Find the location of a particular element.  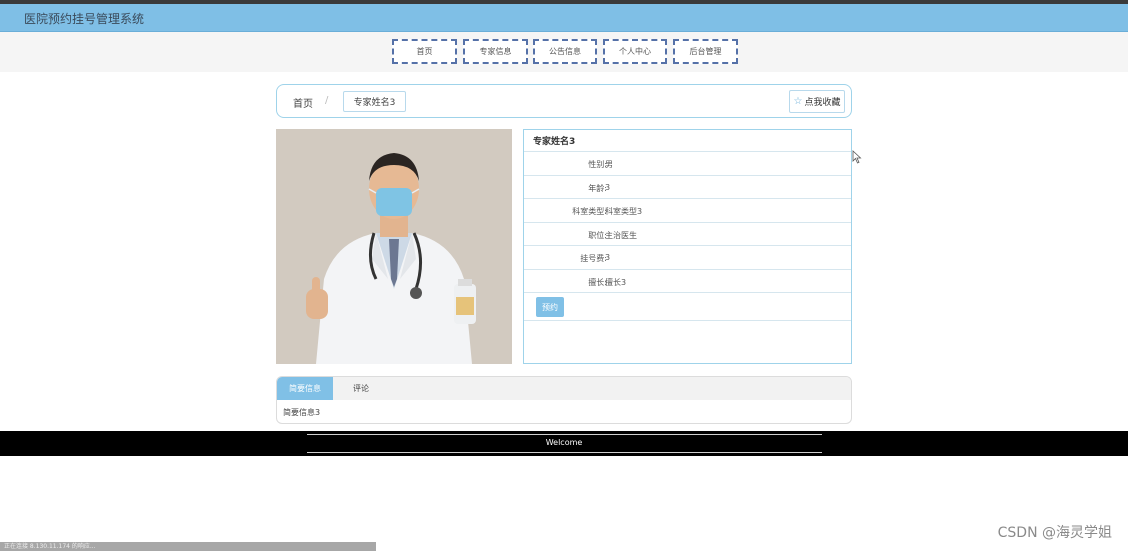

nav-item-home: 首页 is located at coordinates (424, 51).